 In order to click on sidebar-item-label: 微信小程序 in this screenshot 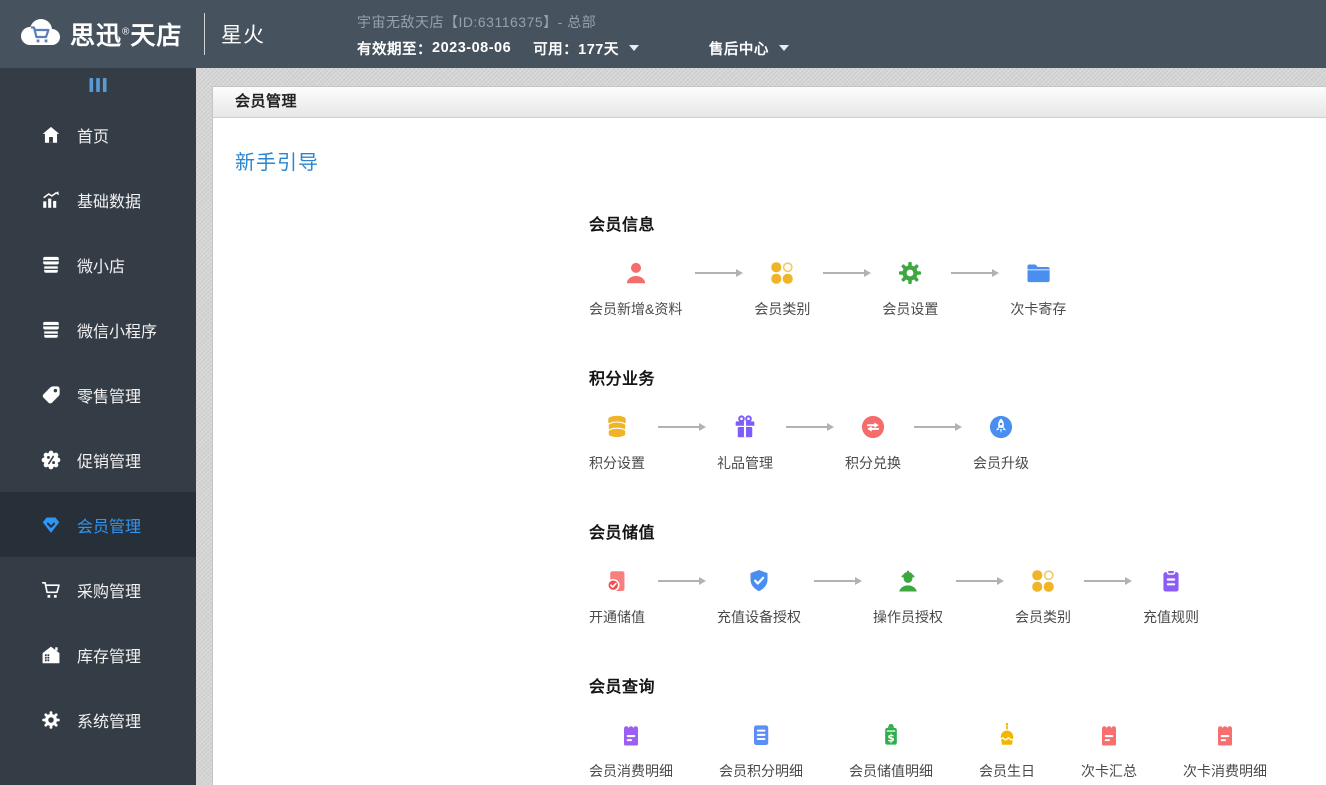, I will do `click(117, 332)`.